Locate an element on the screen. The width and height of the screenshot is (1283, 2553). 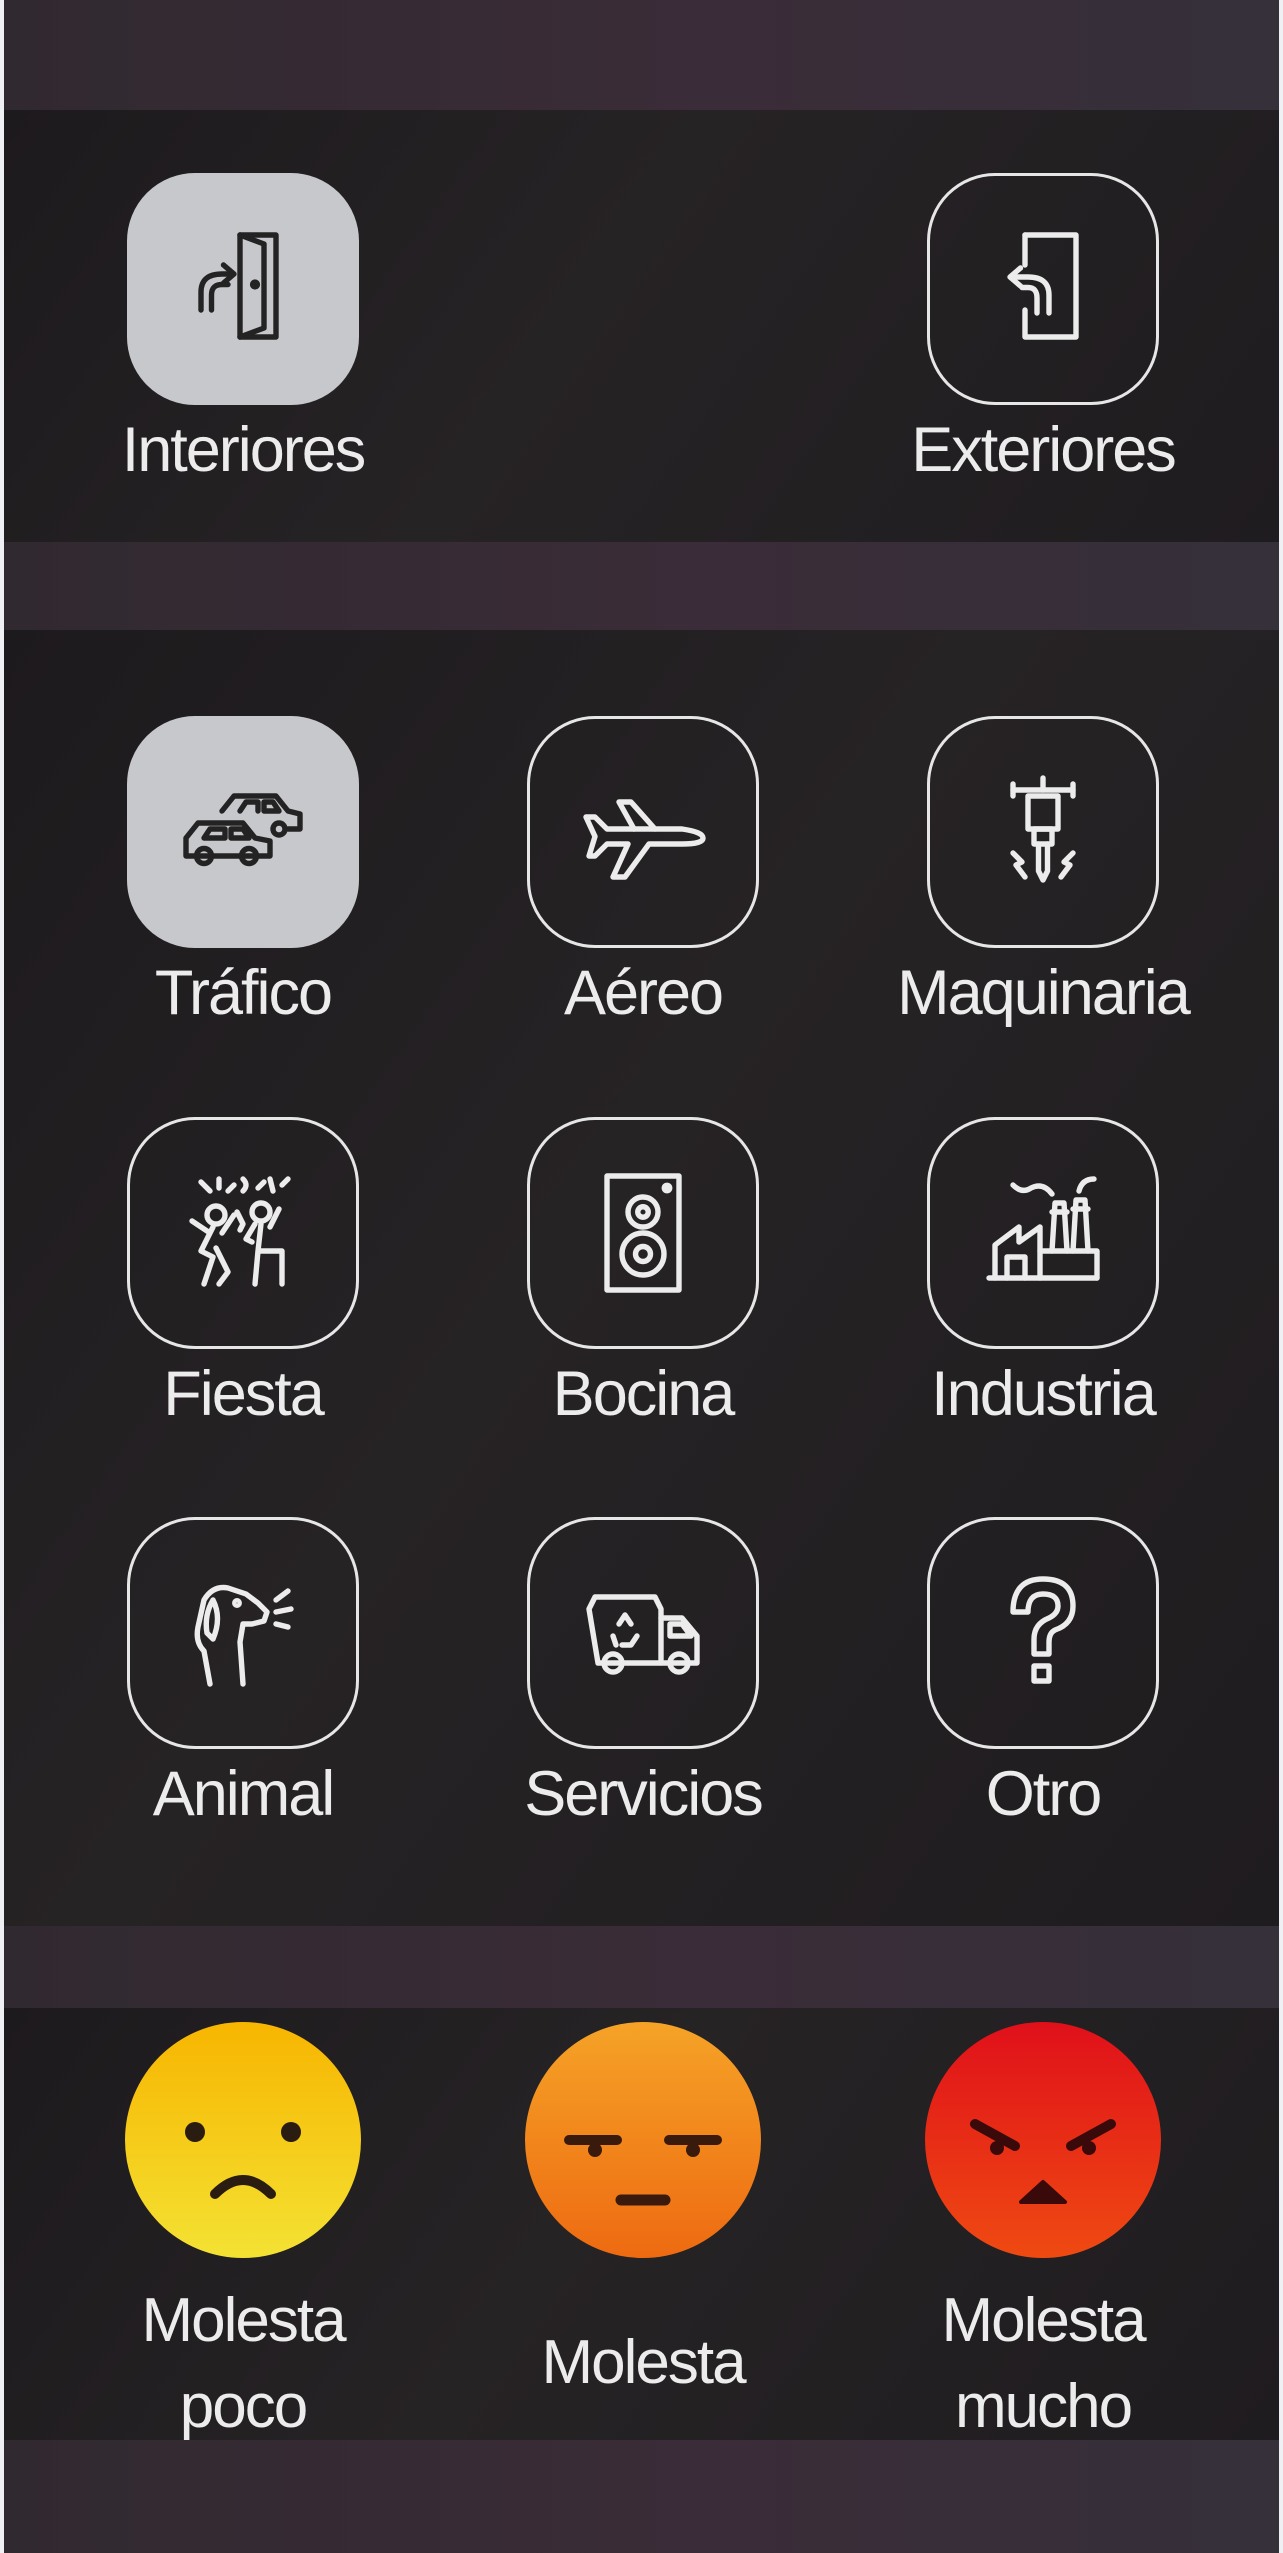
bottom-band is located at coordinates (641, 2496).